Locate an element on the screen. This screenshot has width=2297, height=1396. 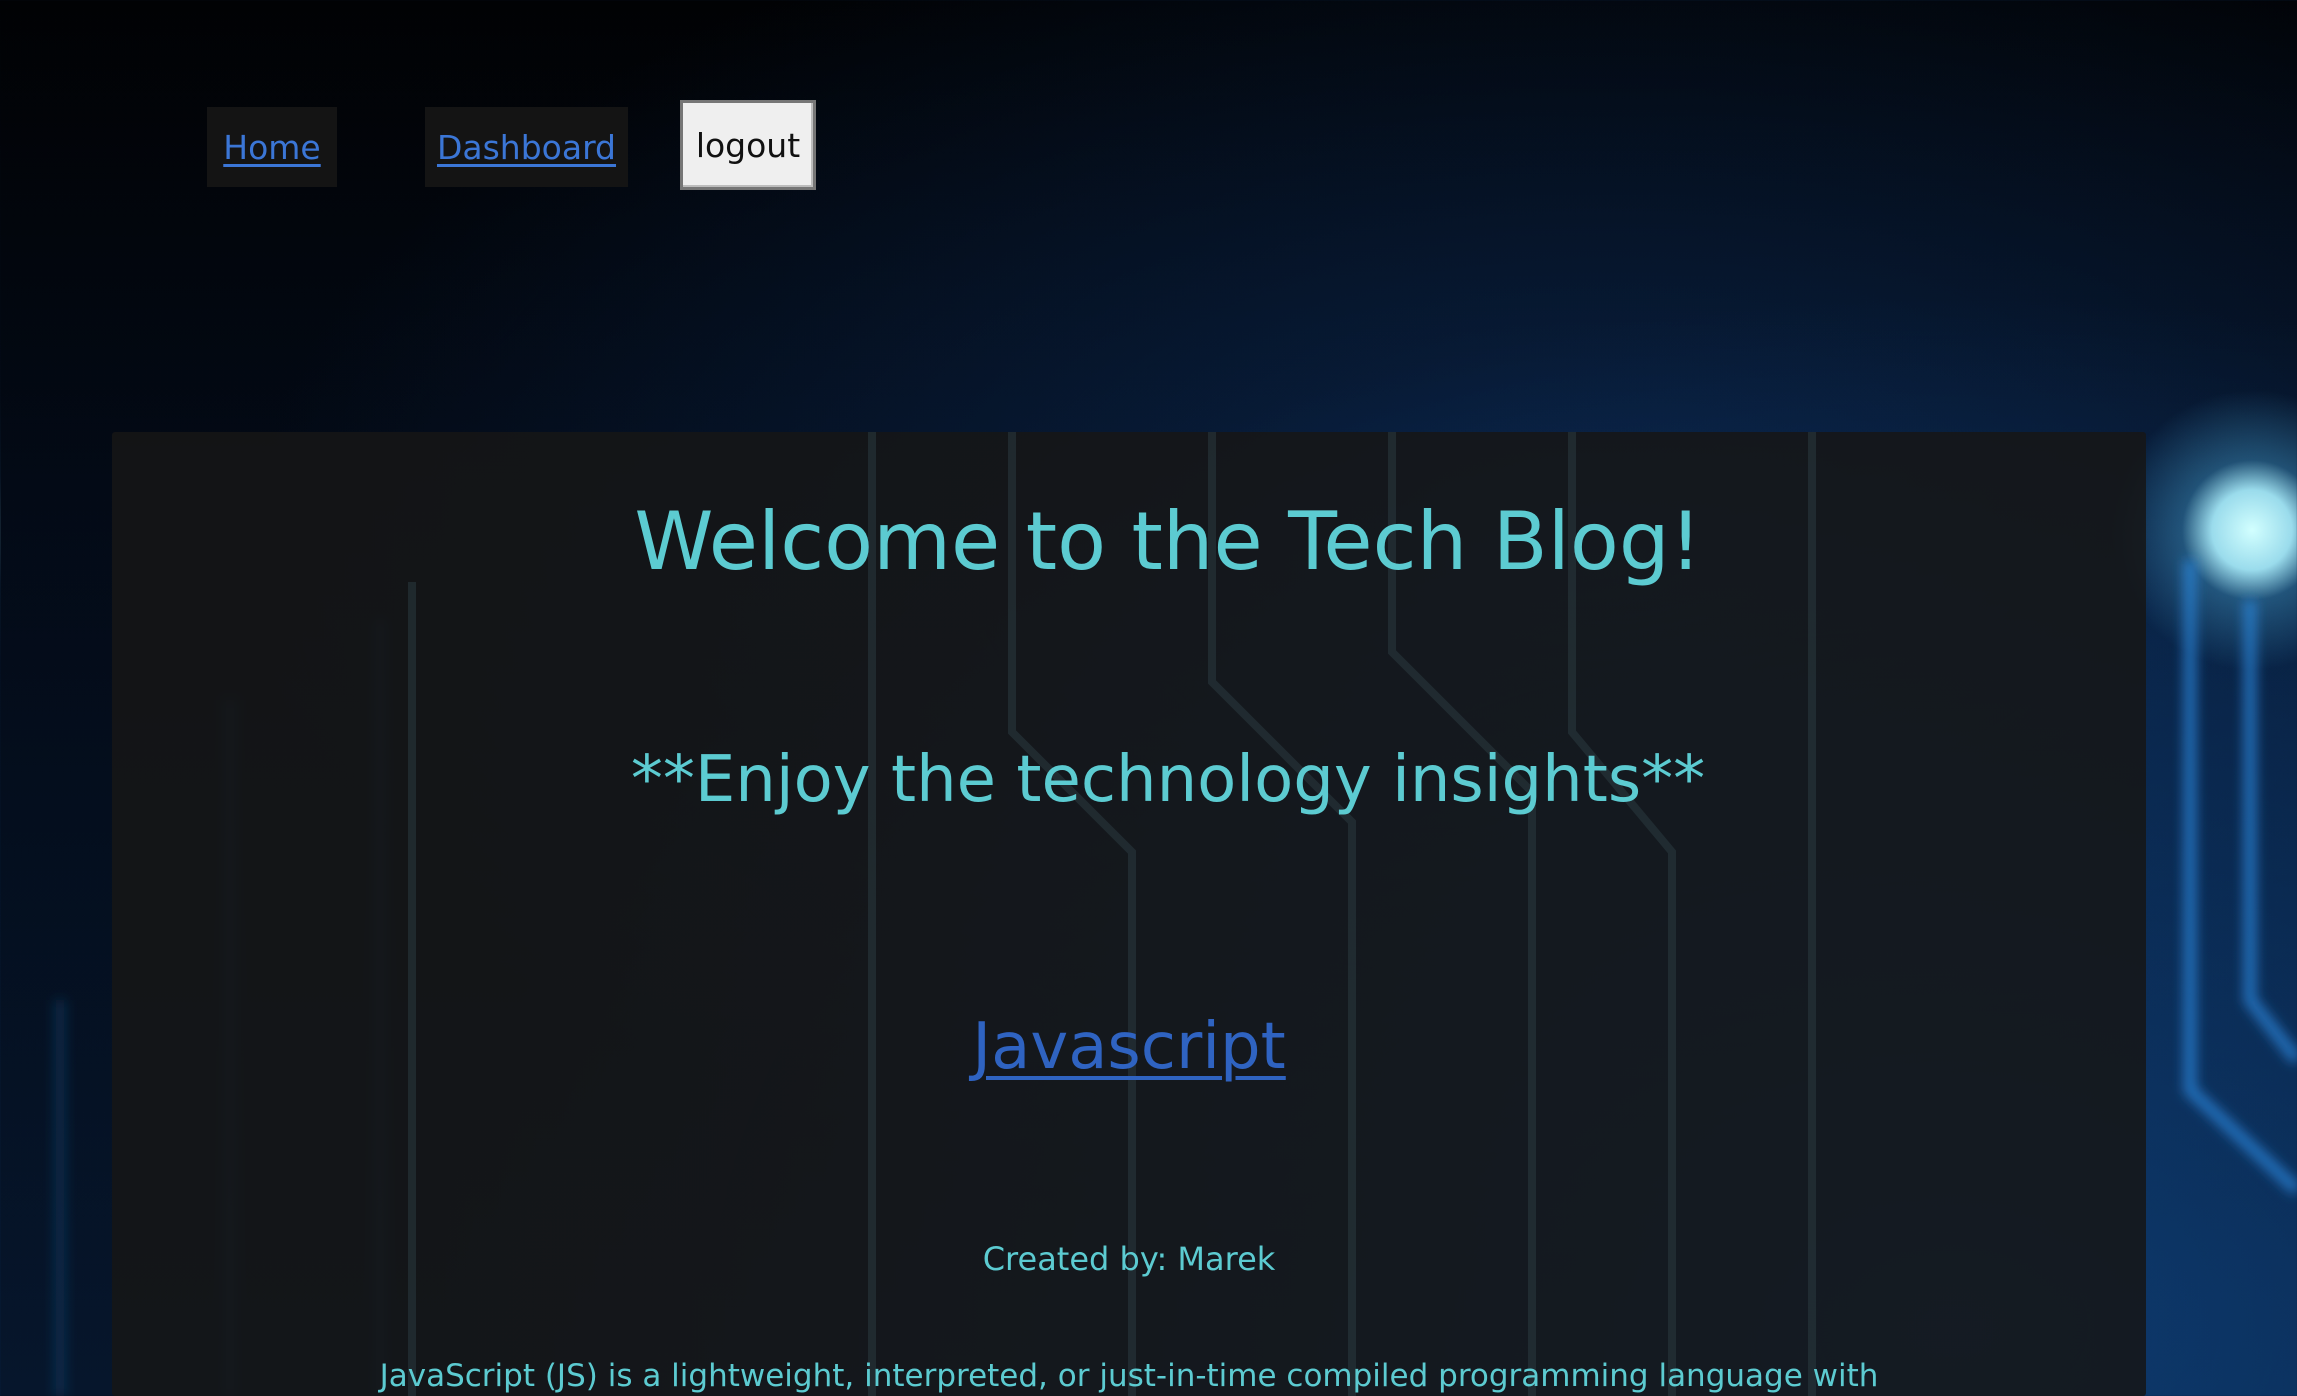
top-navigation: Home Dashboard logout is located at coordinates (1148, 100).